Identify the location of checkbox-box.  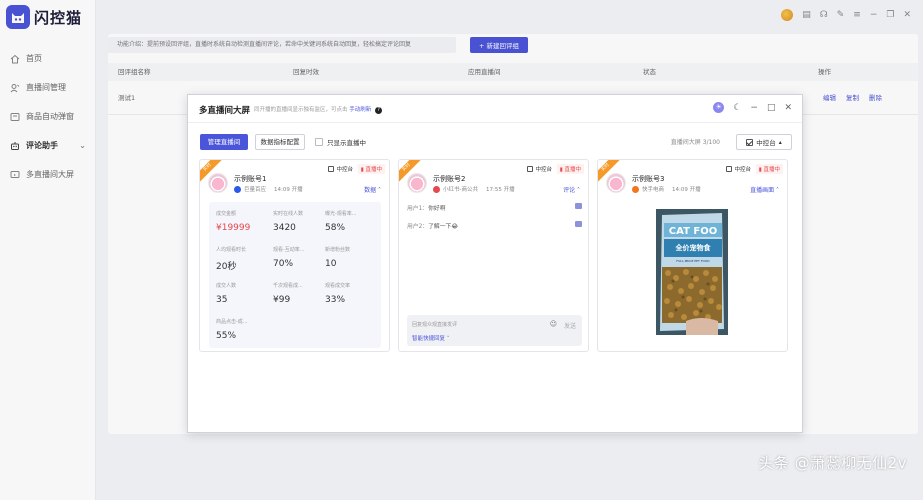
(319, 142).